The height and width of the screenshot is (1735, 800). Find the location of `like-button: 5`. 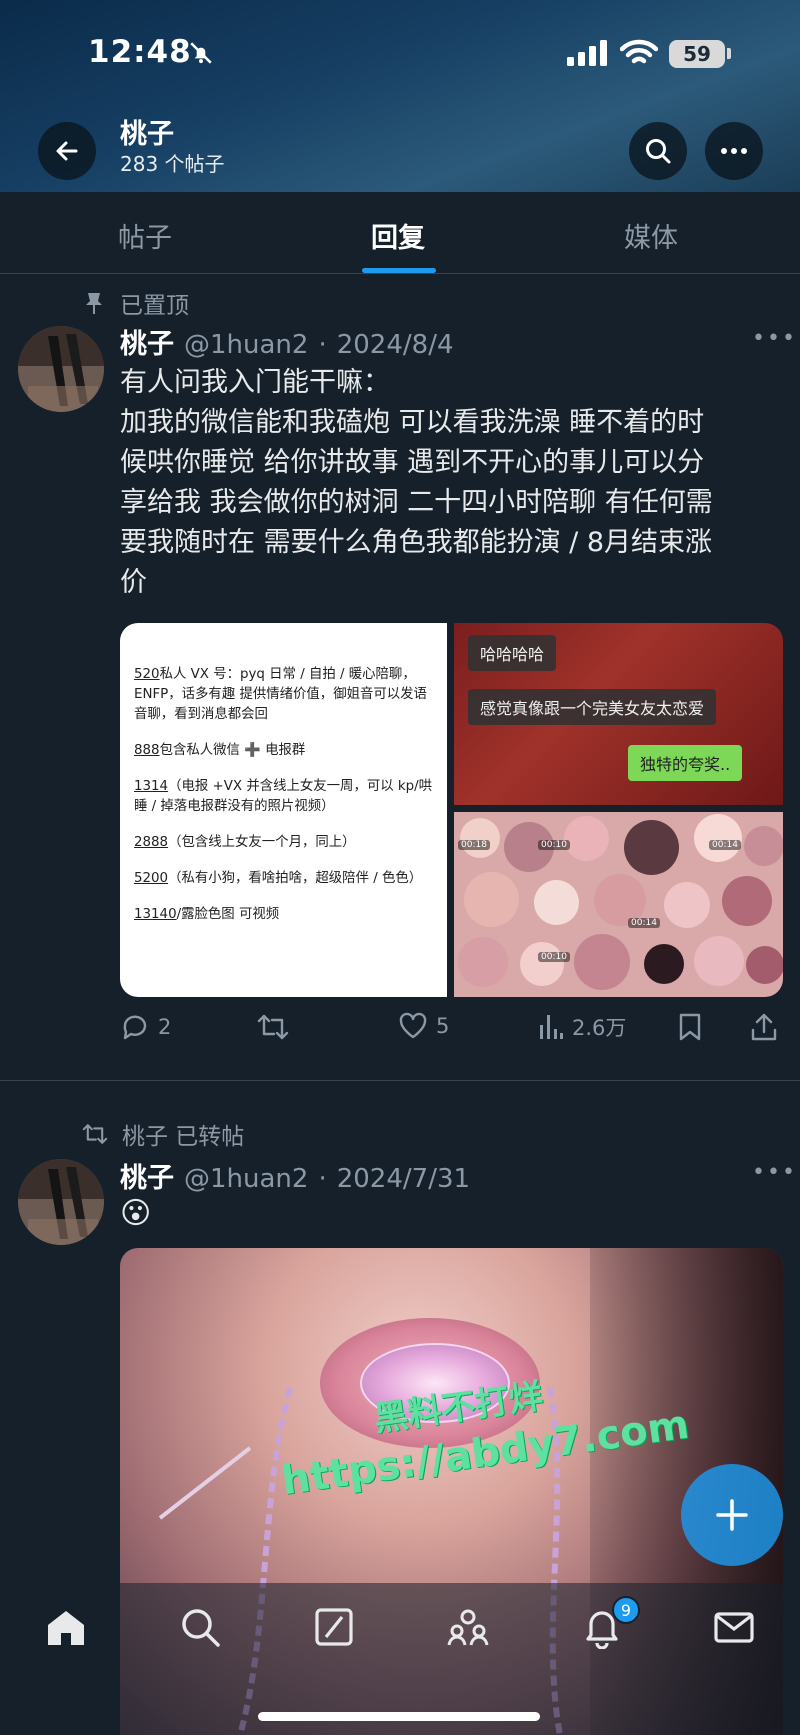

like-button: 5 is located at coordinates (423, 1026).